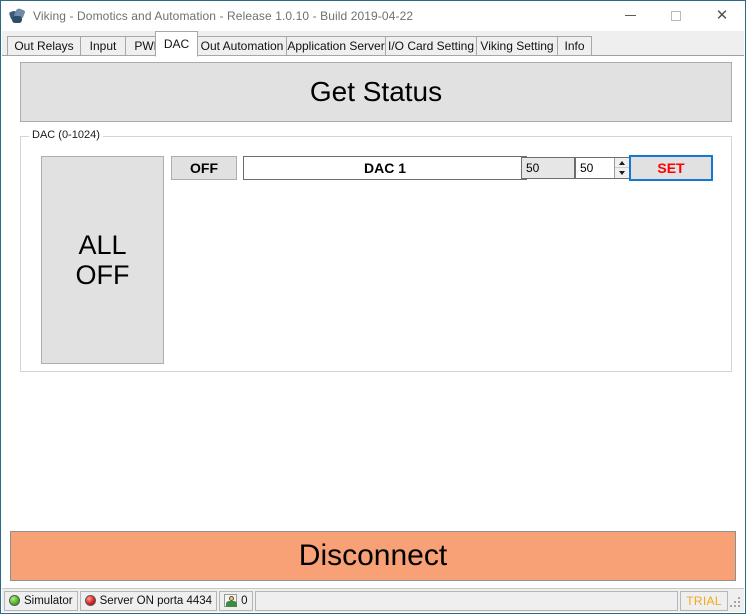 This screenshot has width=746, height=614. I want to click on app-icon, so click(17, 15).